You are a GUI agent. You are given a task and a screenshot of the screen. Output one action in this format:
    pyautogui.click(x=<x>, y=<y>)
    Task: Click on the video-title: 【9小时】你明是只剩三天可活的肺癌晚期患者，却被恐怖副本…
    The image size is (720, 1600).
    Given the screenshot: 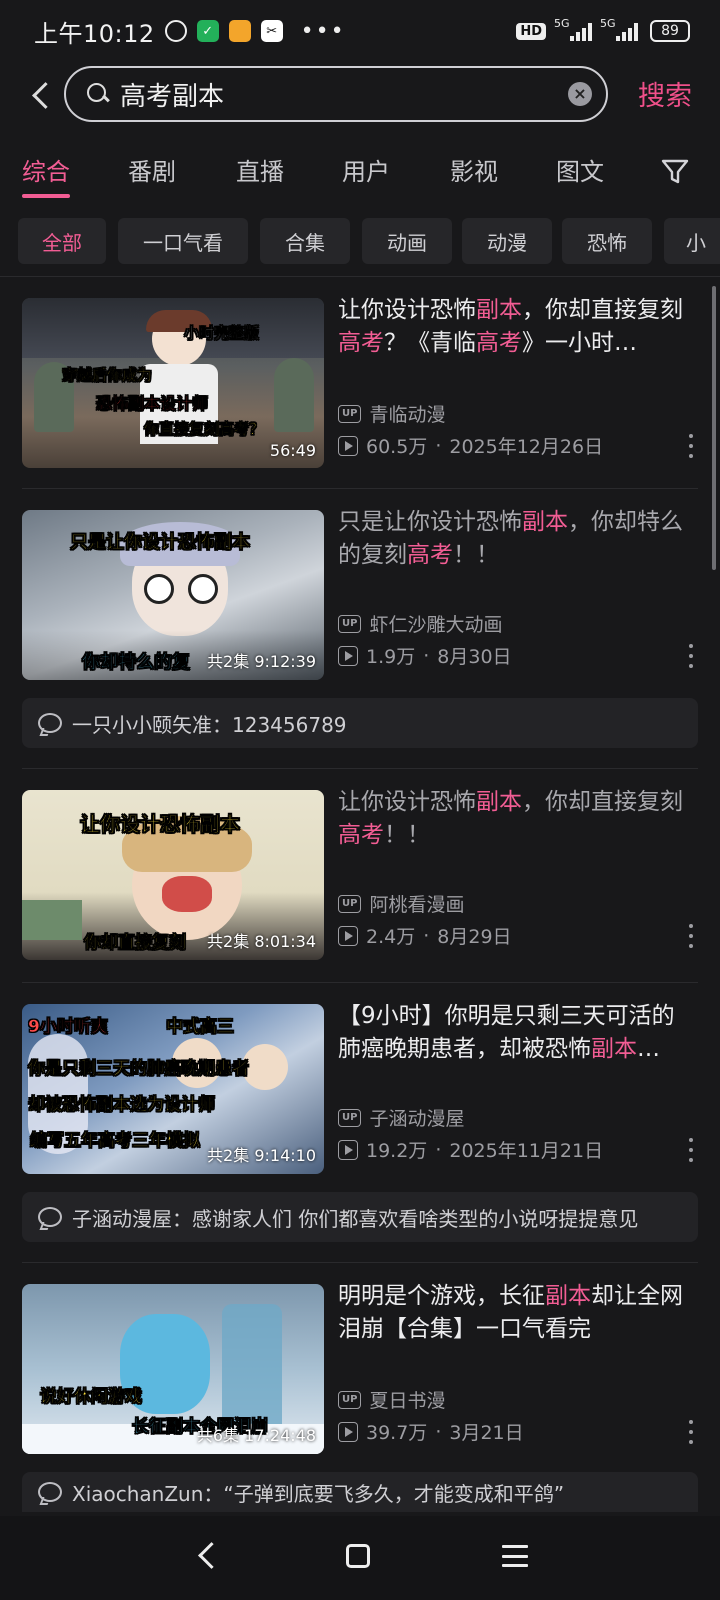 What is the action you would take?
    pyautogui.click(x=517, y=1033)
    